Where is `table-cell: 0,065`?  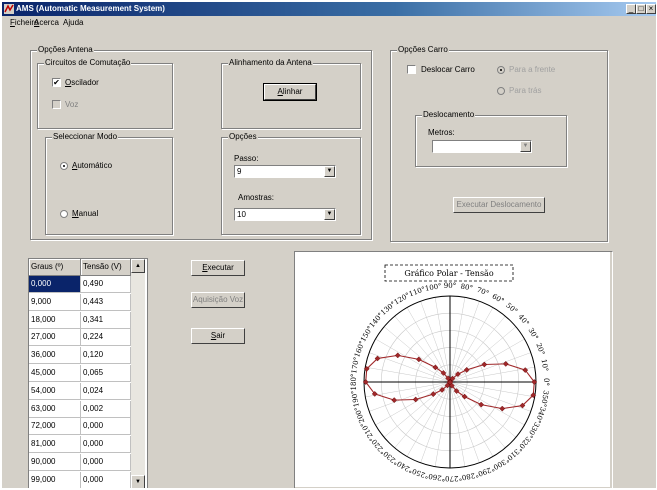 table-cell: 0,065 is located at coordinates (106, 373).